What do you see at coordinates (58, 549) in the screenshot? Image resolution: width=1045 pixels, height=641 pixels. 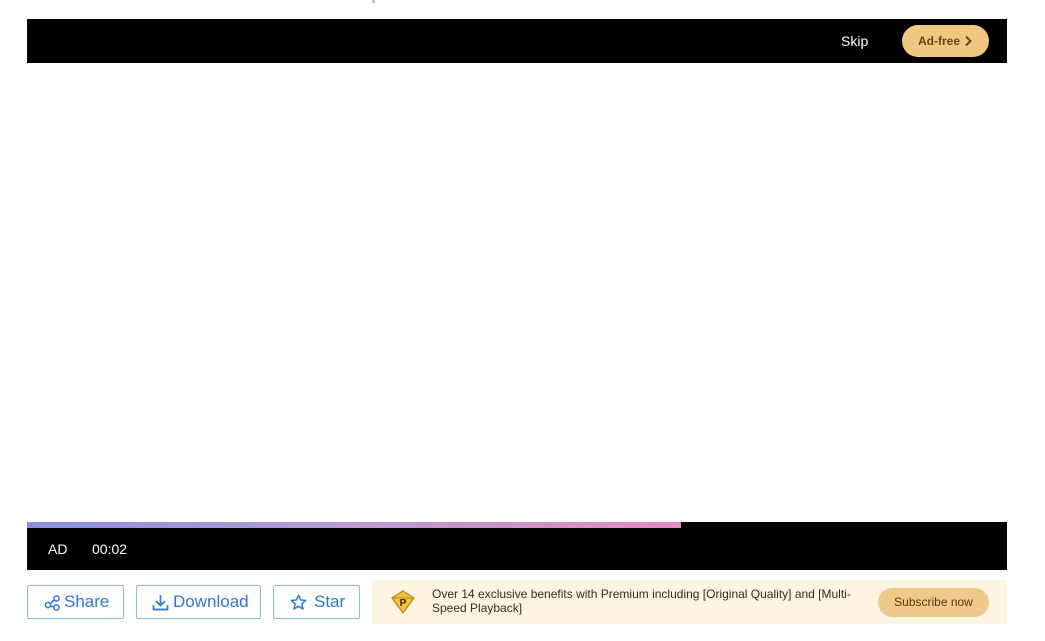 I see `ad-indicator: AD` at bounding box center [58, 549].